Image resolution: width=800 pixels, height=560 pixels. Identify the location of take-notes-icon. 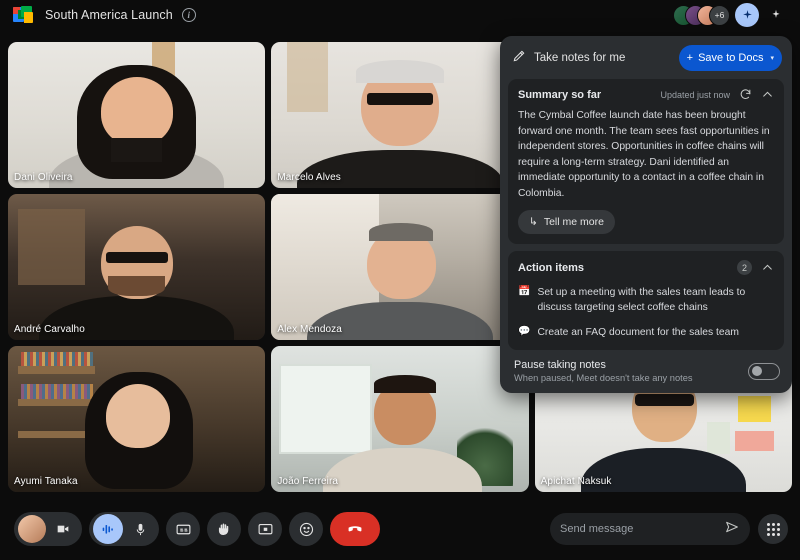
(519, 58).